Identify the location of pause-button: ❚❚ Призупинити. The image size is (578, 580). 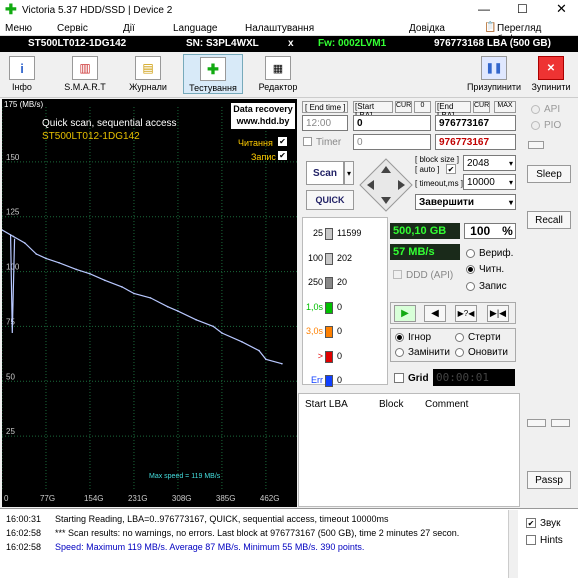
(494, 74).